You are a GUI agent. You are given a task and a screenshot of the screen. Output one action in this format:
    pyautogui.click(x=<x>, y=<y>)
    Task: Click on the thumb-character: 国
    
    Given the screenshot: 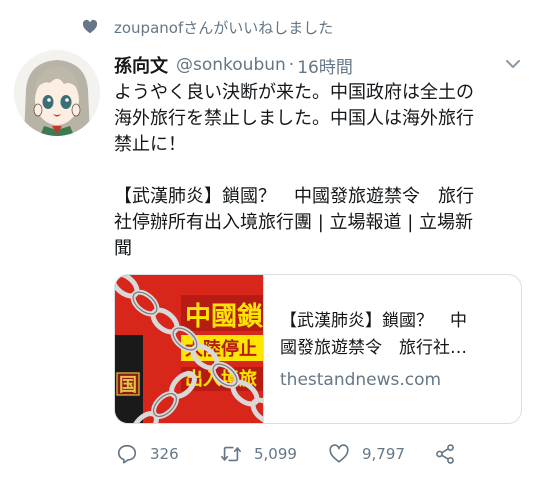 What is the action you would take?
    pyautogui.click(x=128, y=385)
    